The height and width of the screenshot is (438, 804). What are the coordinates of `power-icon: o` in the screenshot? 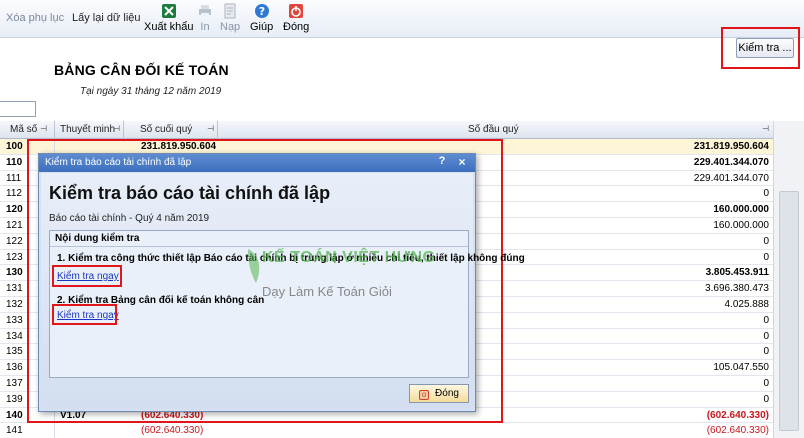 It's located at (424, 395).